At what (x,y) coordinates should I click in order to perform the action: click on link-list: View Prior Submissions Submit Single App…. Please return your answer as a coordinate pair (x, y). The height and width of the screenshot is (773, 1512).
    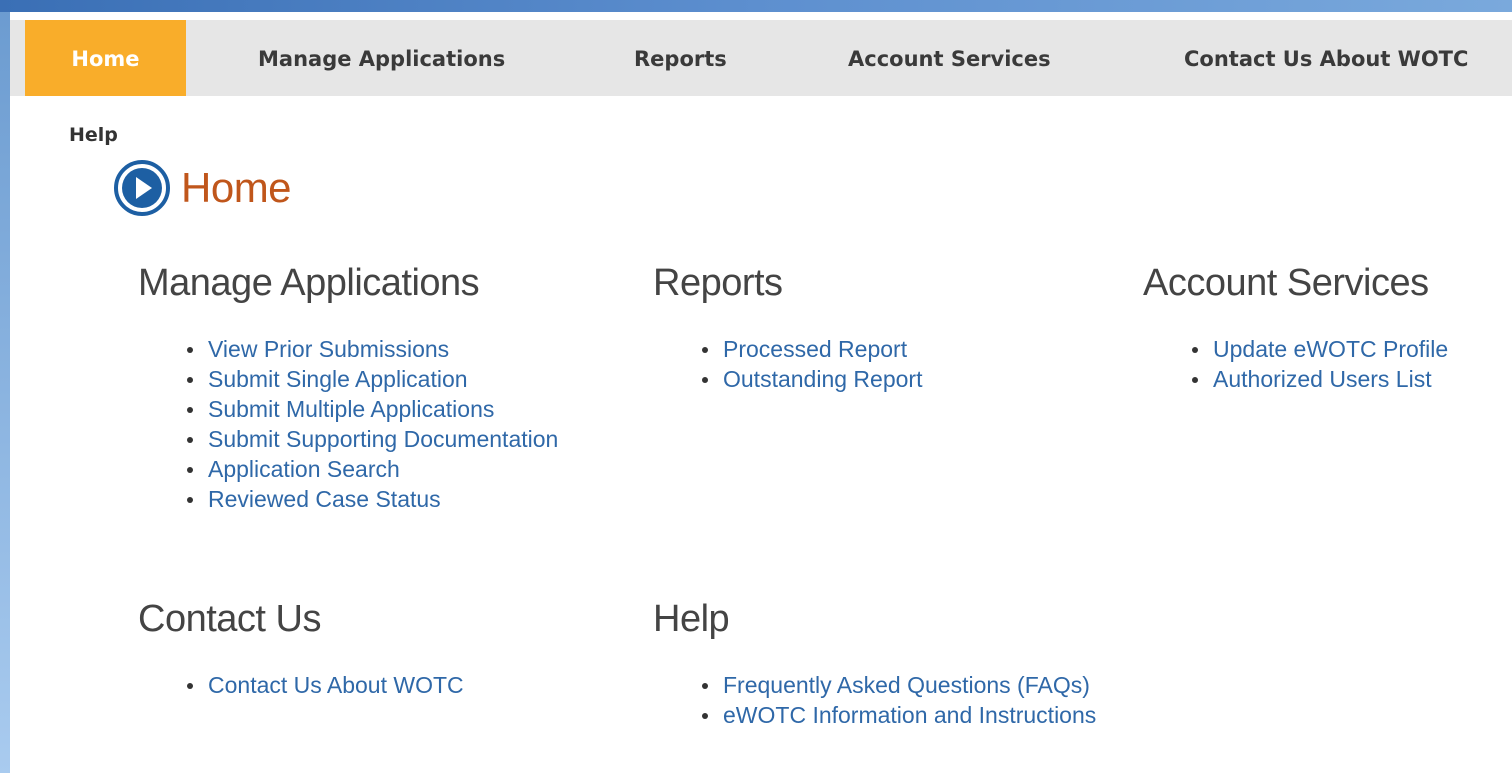
    Looking at the image, I should click on (371, 424).